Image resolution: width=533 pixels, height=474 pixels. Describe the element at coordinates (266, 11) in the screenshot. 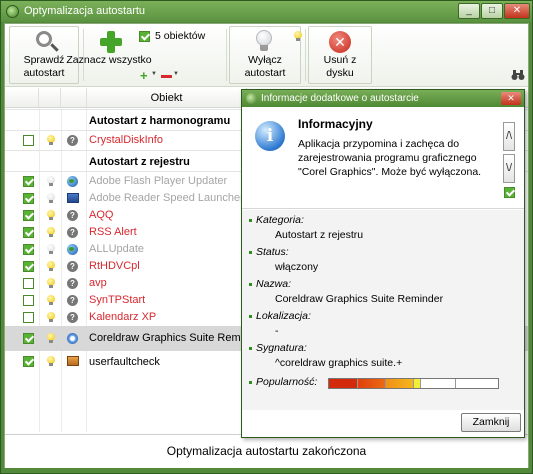

I see `title-bar: Optymalizacja autostartu _ □ ✕` at that location.